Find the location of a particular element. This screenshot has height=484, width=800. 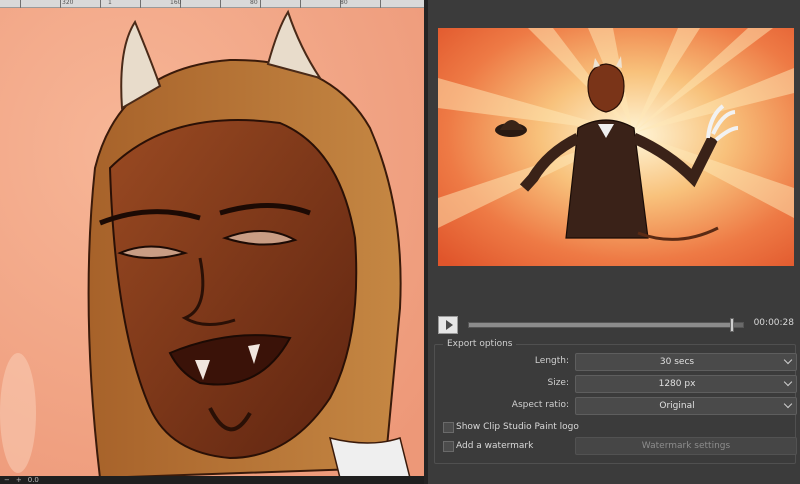

size-select: 1280 px is located at coordinates (686, 384).